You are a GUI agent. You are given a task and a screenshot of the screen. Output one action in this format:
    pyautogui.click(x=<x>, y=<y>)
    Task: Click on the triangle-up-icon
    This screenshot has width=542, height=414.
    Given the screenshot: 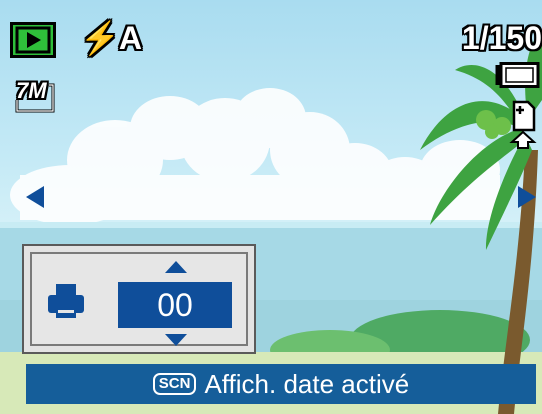 What is the action you would take?
    pyautogui.click(x=176, y=267)
    